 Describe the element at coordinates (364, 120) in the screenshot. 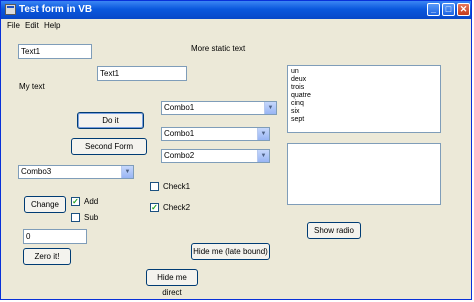

I see `list-item: sept` at that location.